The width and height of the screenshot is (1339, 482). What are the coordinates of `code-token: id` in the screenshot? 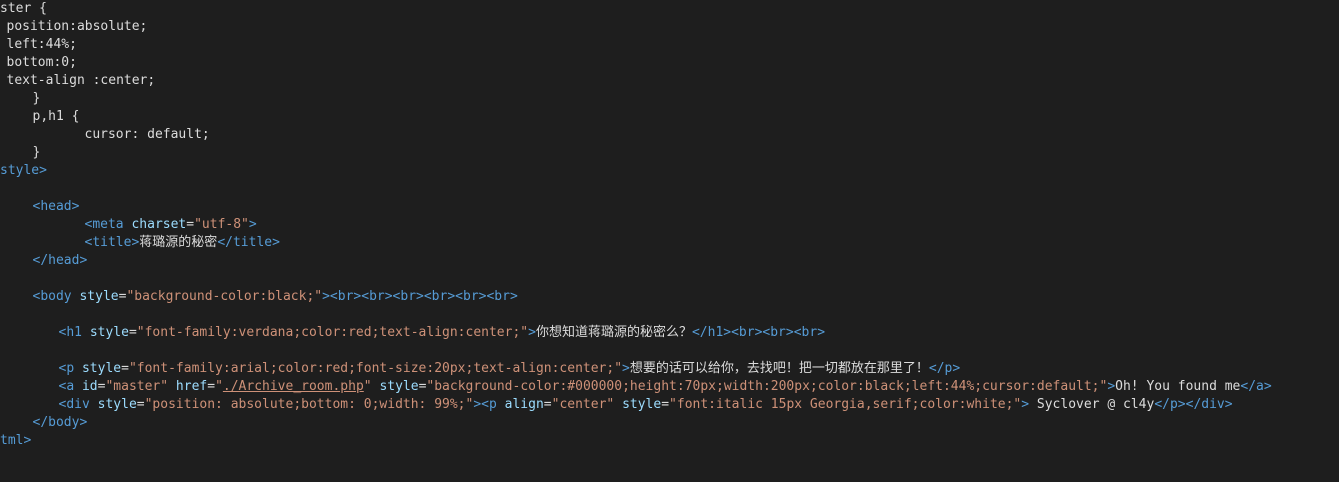 It's located at (89, 386).